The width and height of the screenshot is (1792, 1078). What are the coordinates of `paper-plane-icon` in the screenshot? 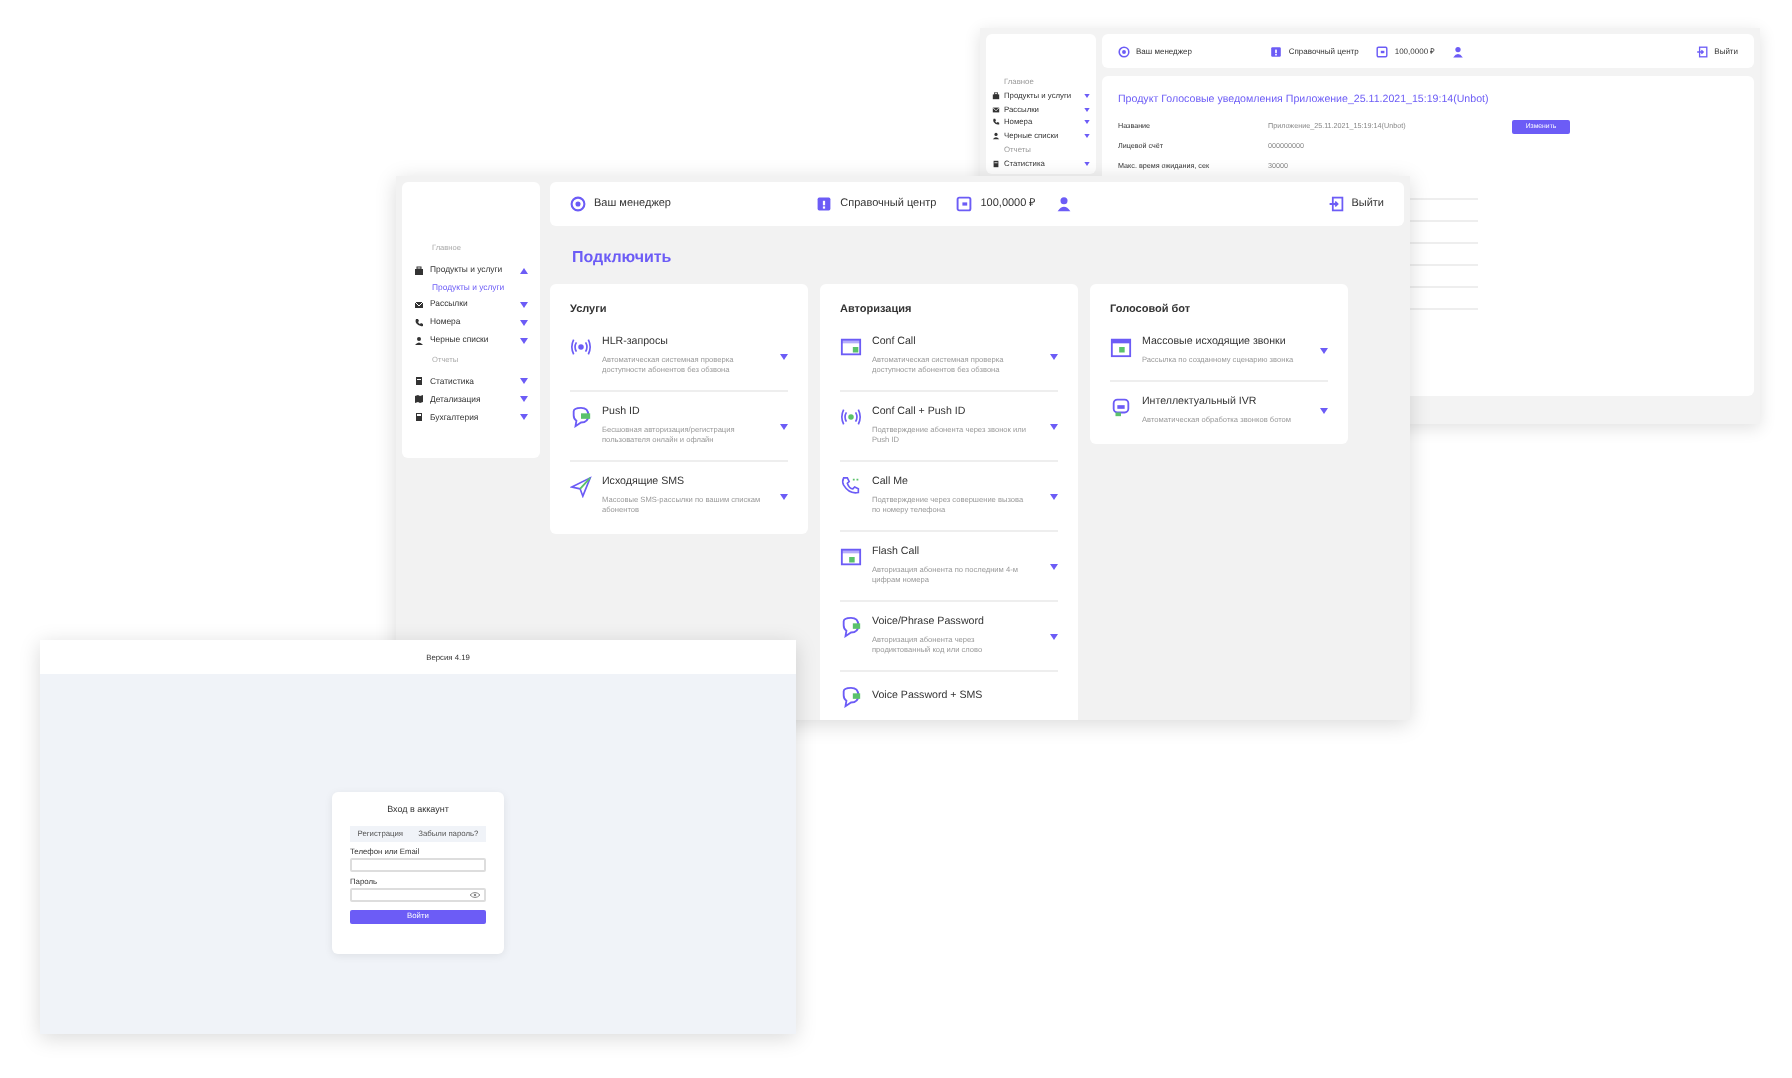 It's located at (581, 487).